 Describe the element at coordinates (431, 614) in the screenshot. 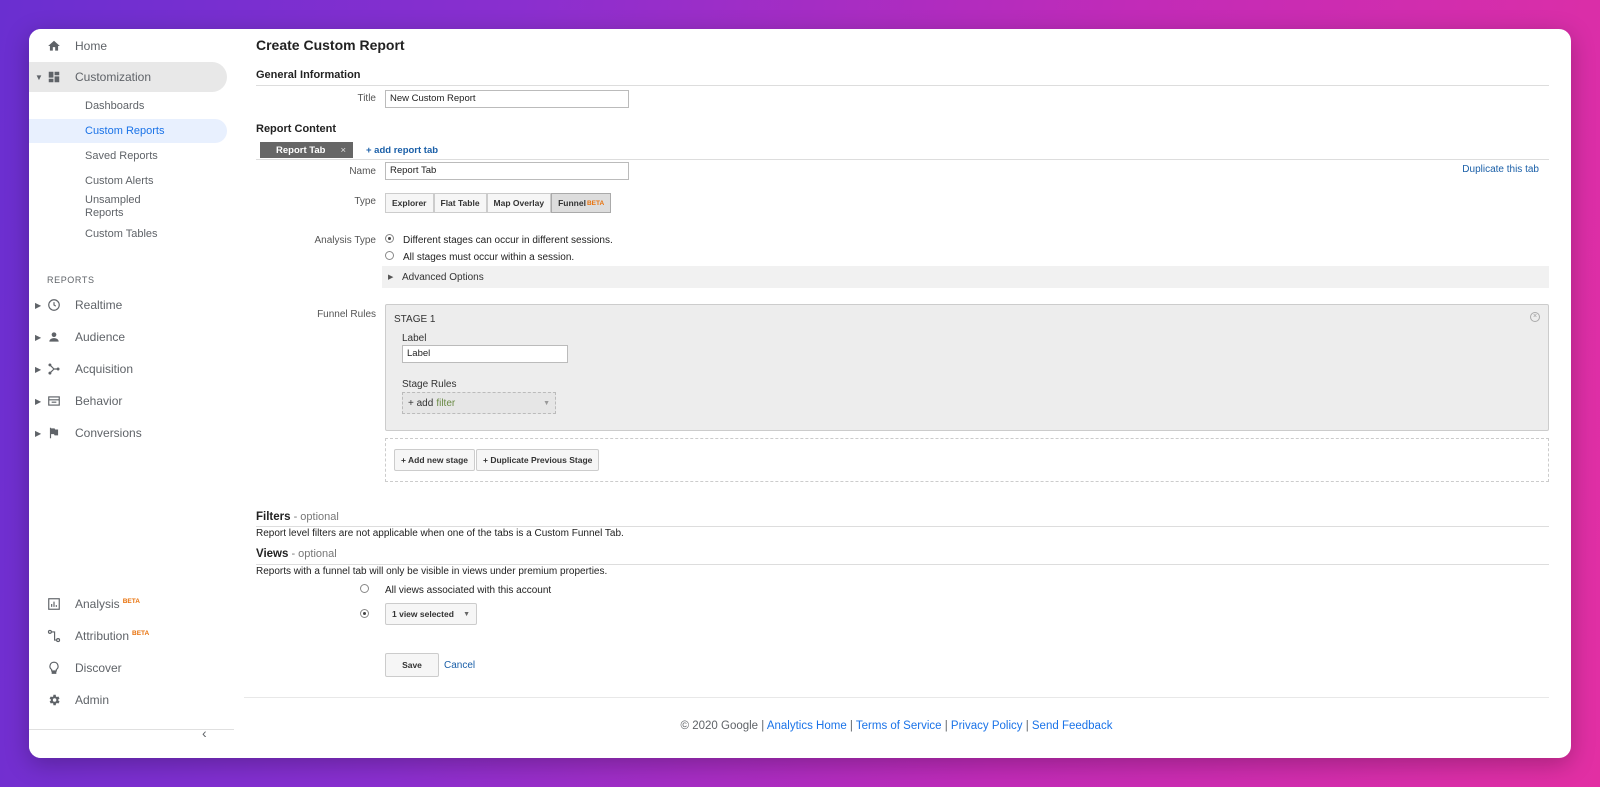

I see `view-selector-dropdown: 1 view selected ▼` at that location.